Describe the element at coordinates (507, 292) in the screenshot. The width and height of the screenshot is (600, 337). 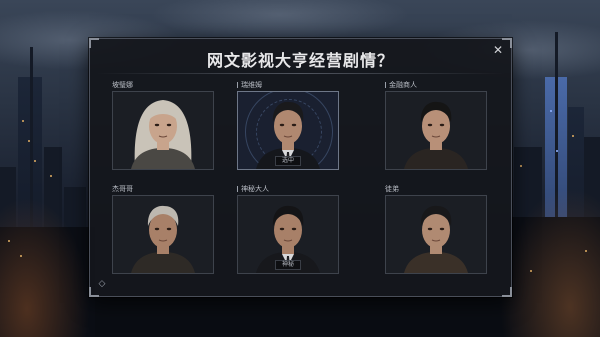
I see `frame-corner` at that location.